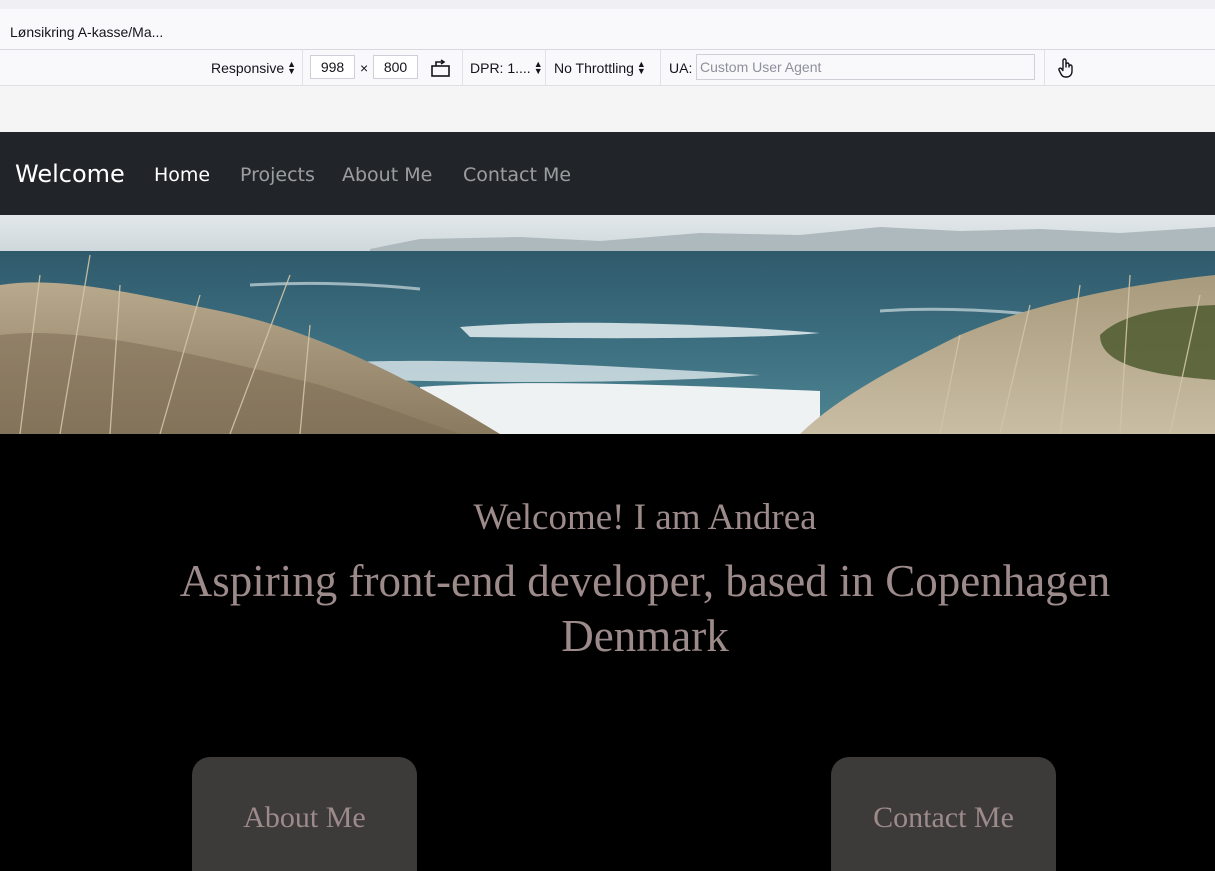 The height and width of the screenshot is (871, 1215). I want to click on throttling-label: No Throttling, so click(594, 67).